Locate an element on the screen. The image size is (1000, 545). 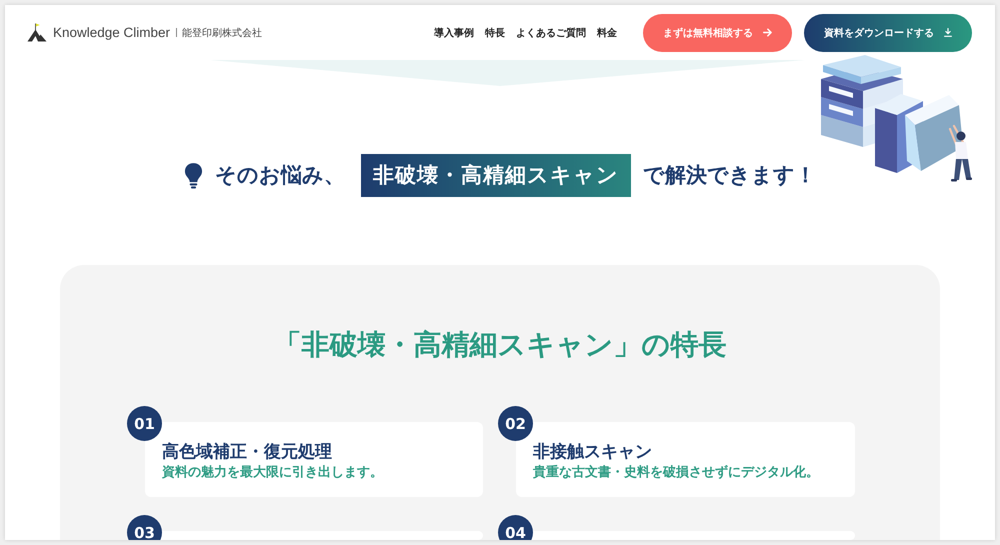
person-drawing is located at coordinates (960, 153).